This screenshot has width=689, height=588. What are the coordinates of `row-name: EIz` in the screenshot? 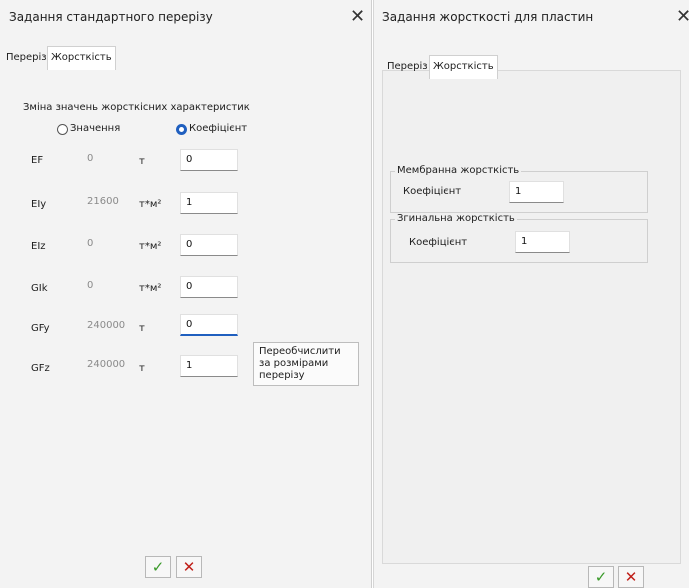 It's located at (38, 246).